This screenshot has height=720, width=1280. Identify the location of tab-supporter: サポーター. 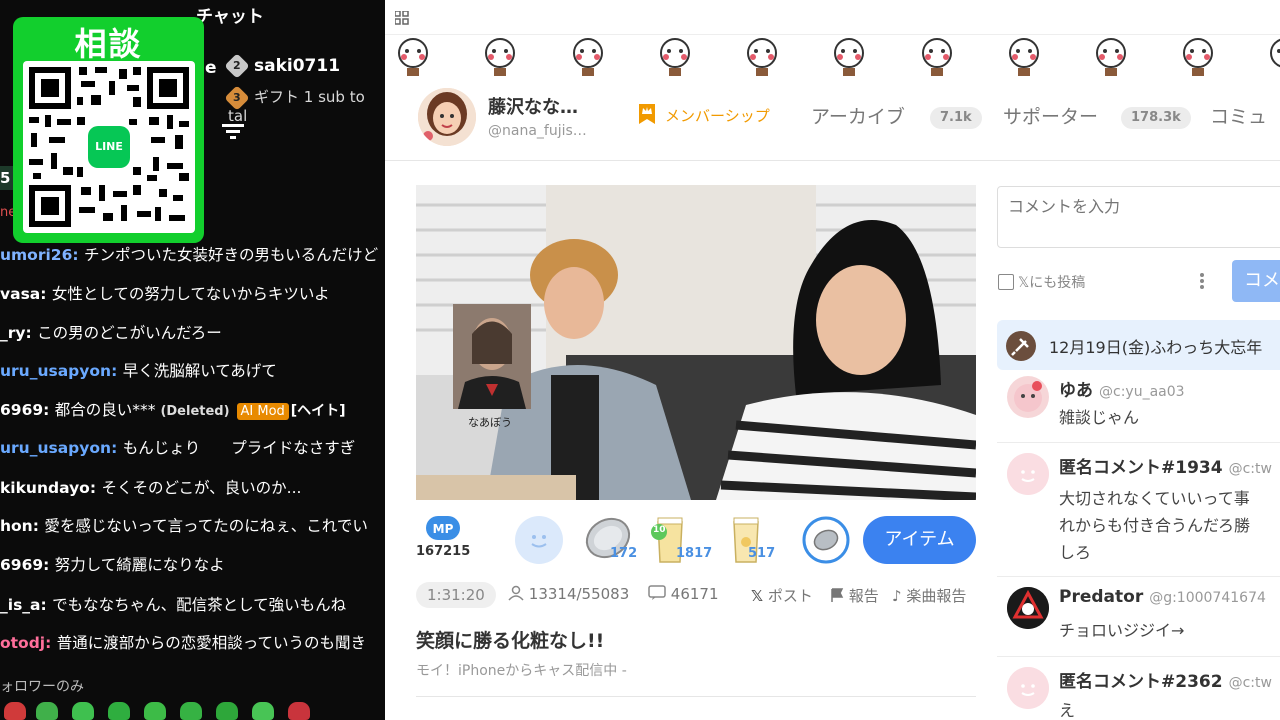
(1050, 115).